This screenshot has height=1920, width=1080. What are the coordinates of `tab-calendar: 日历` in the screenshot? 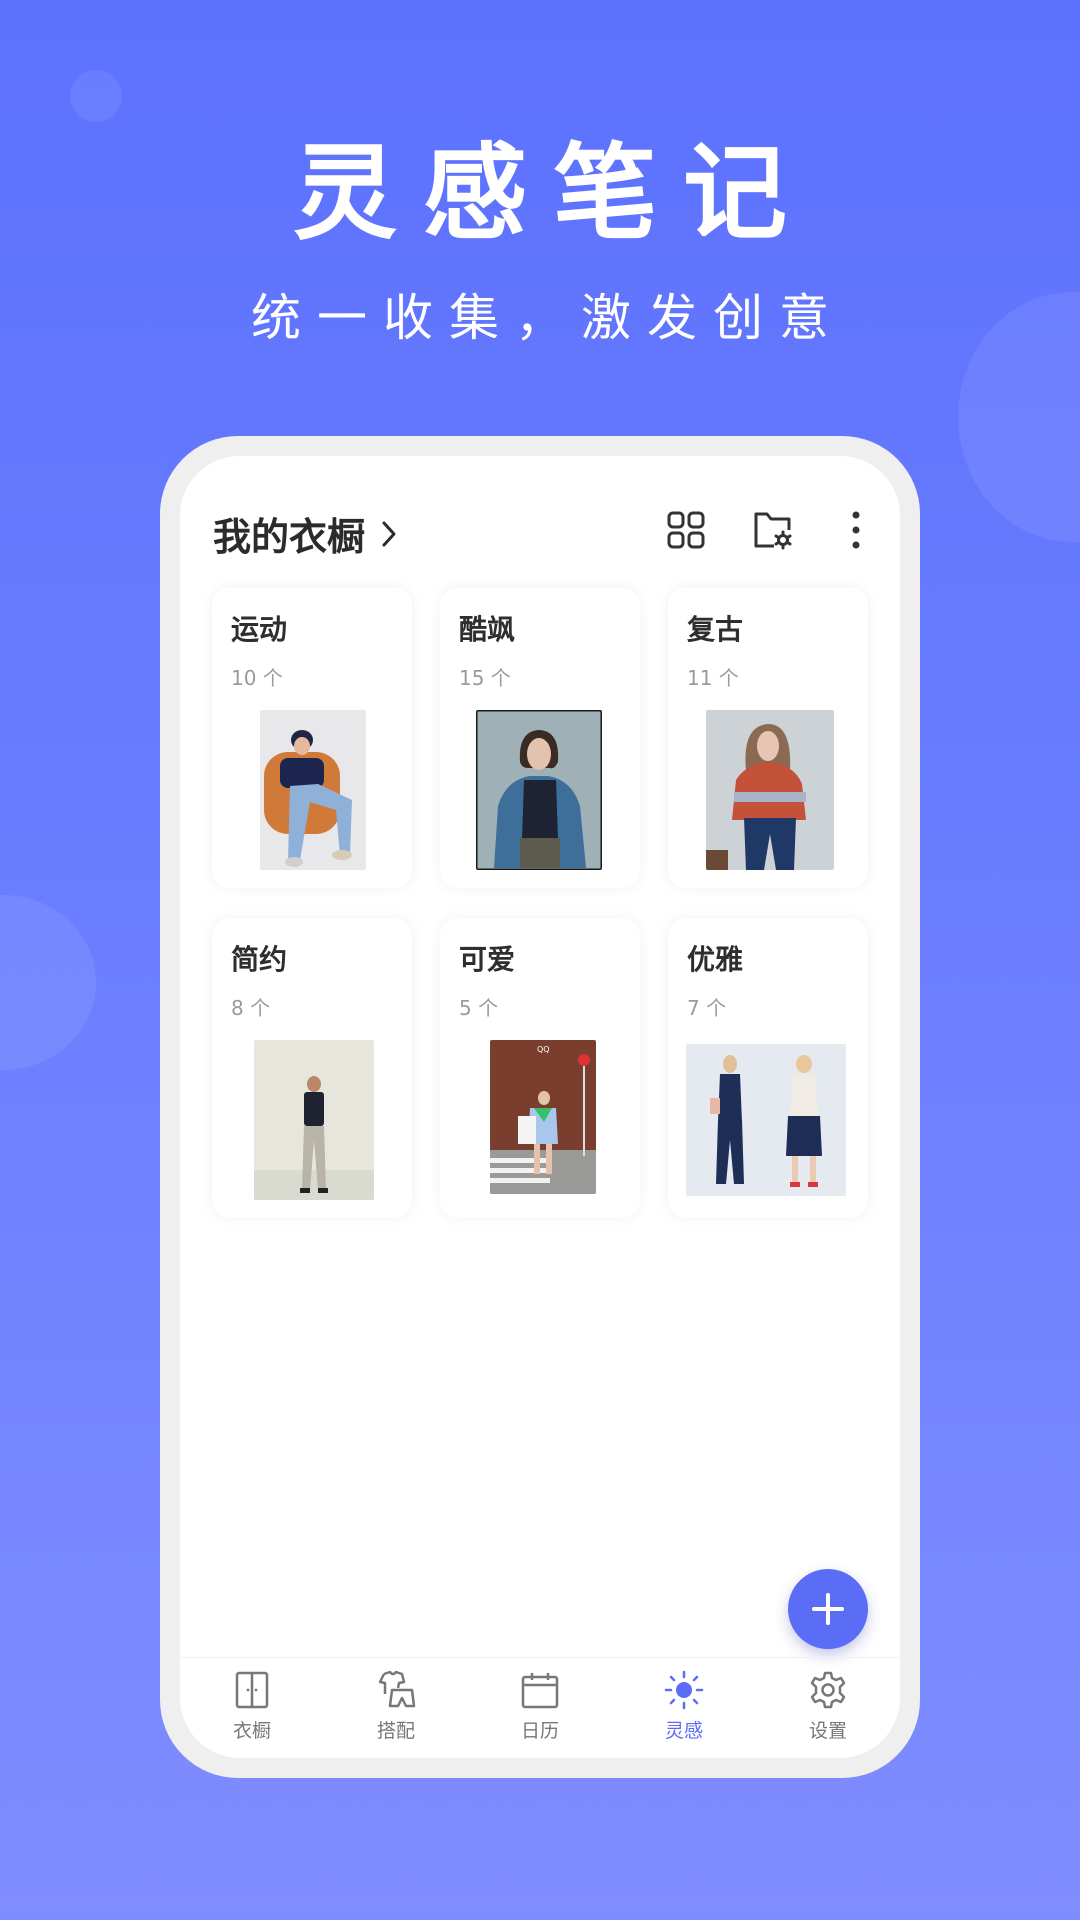 It's located at (540, 1708).